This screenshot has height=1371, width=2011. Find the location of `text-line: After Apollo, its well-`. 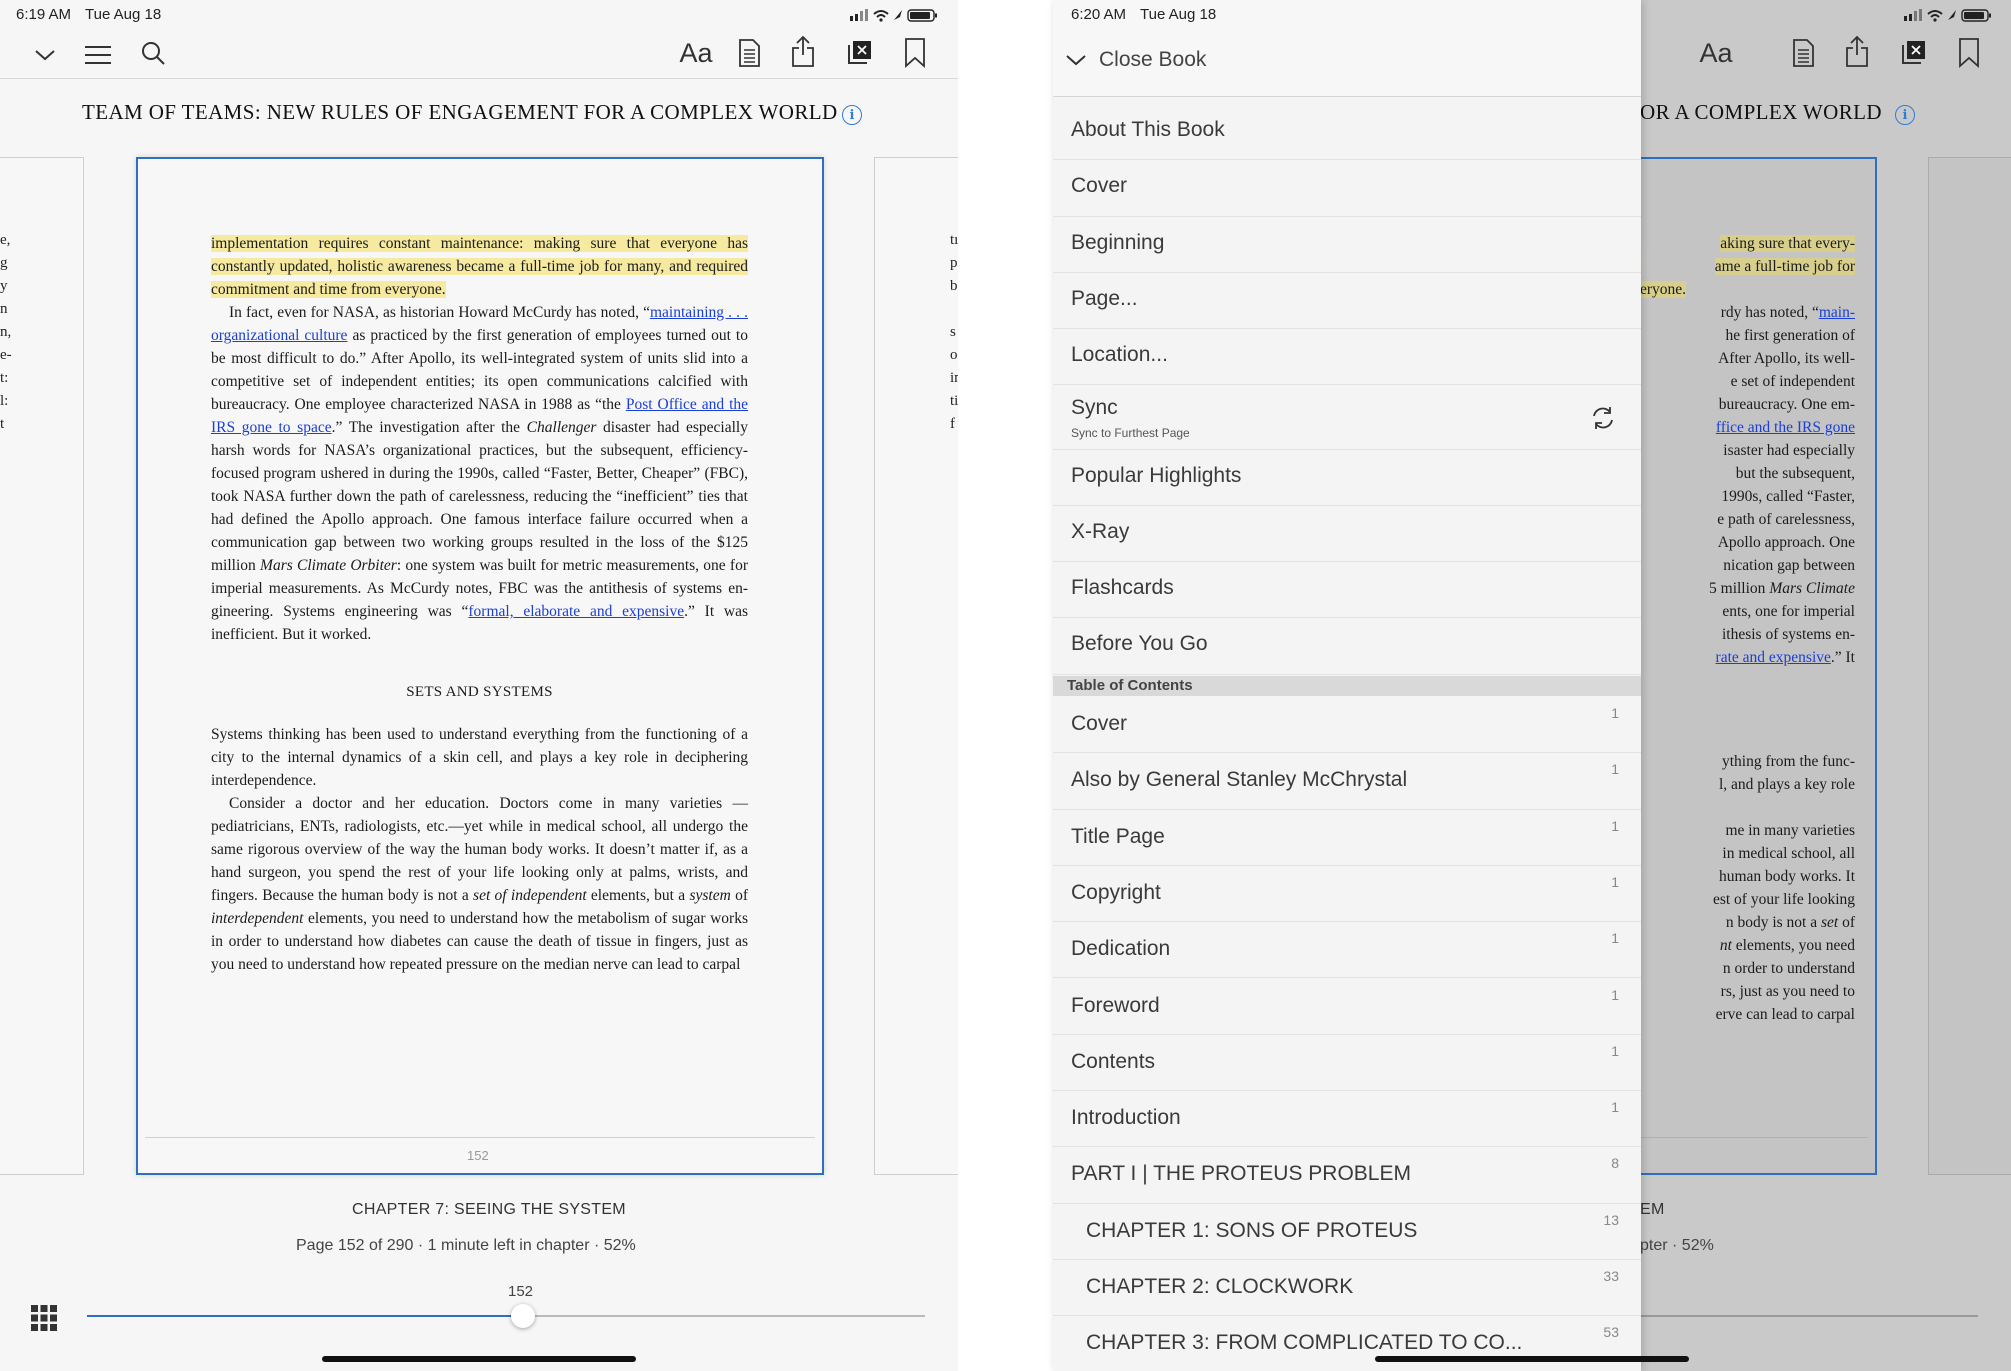

text-line: After Apollo, its well- is located at coordinates (1786, 358).